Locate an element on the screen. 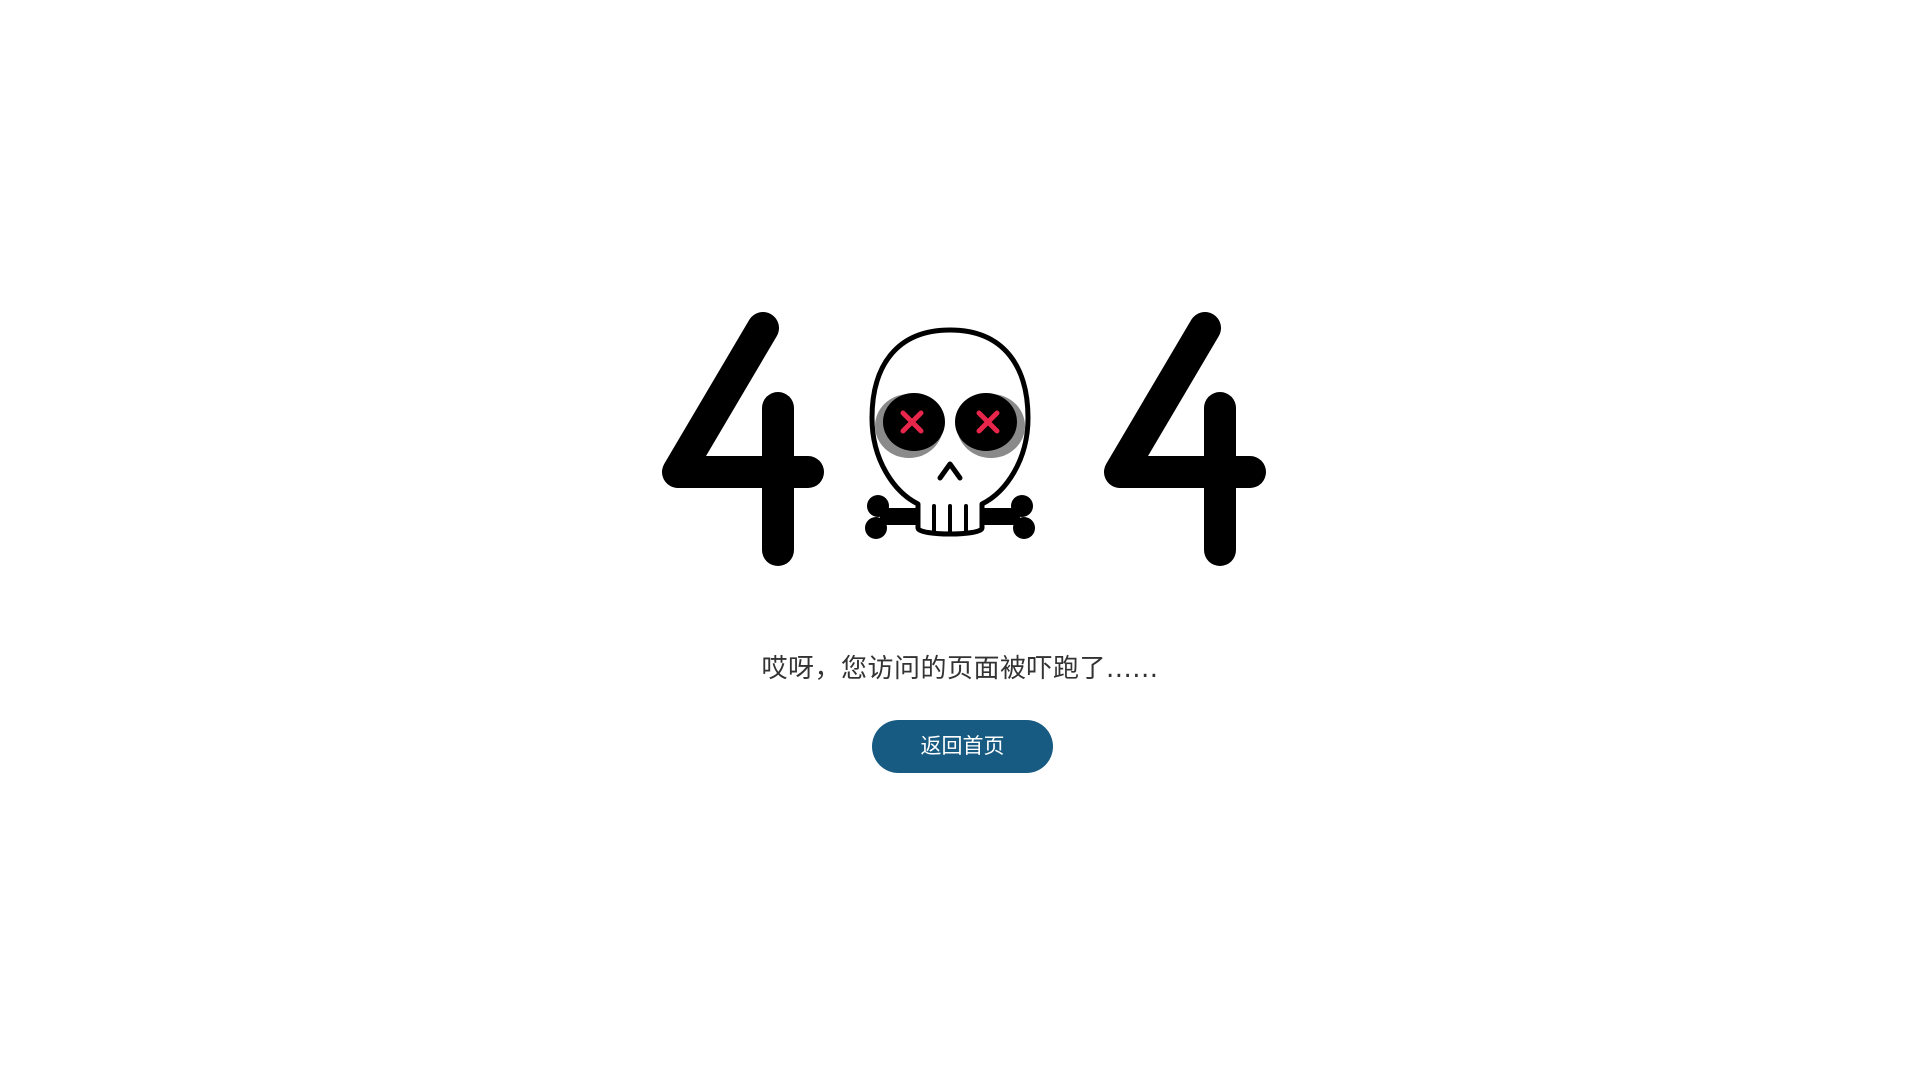 The image size is (1920, 1080). skull-crossbones-icon is located at coordinates (950, 433).